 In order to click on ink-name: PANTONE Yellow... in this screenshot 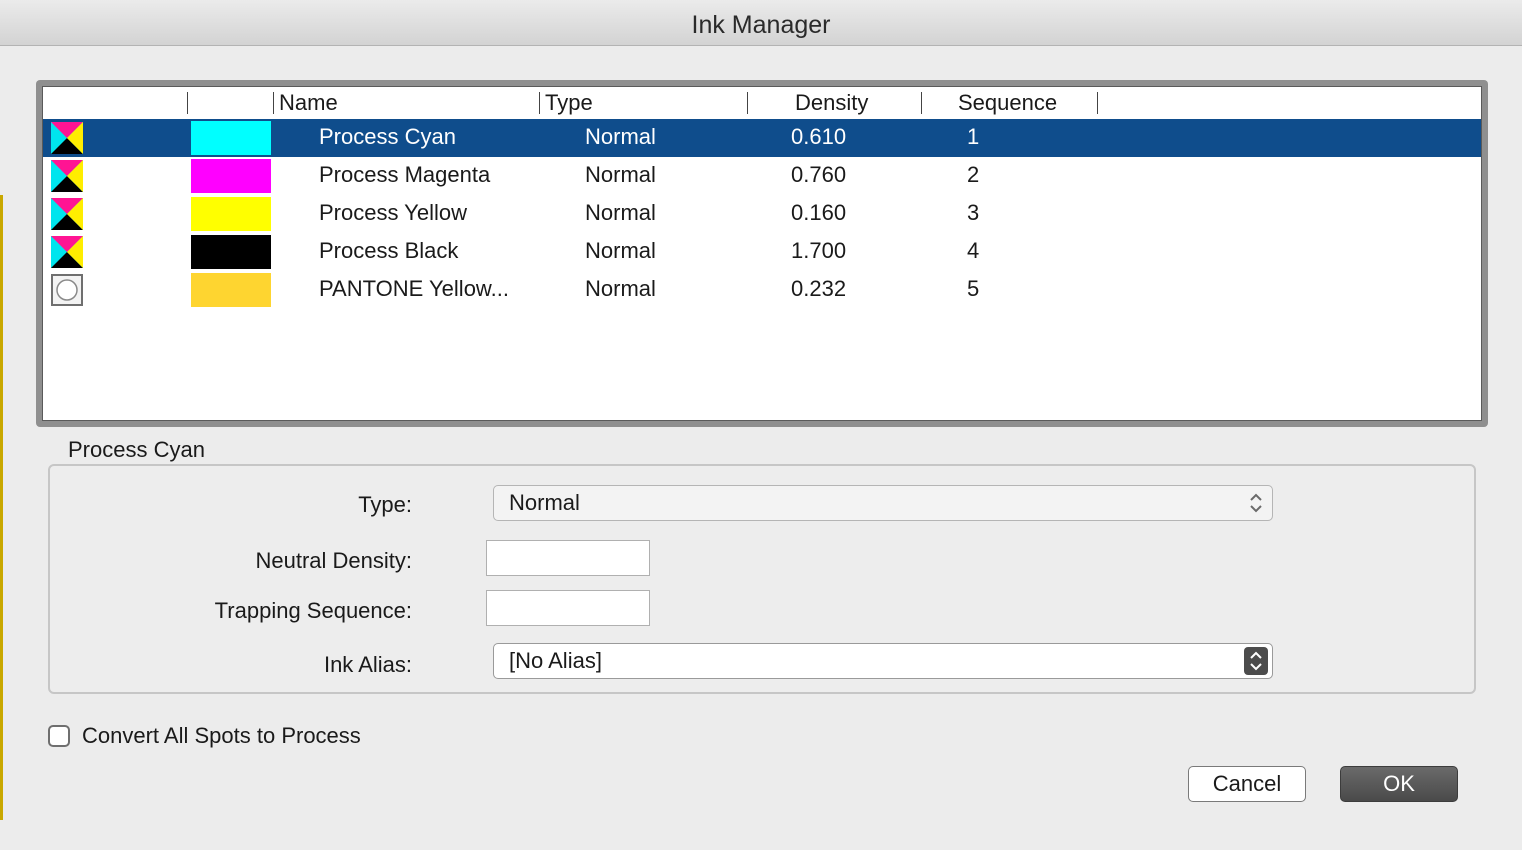, I will do `click(414, 288)`.